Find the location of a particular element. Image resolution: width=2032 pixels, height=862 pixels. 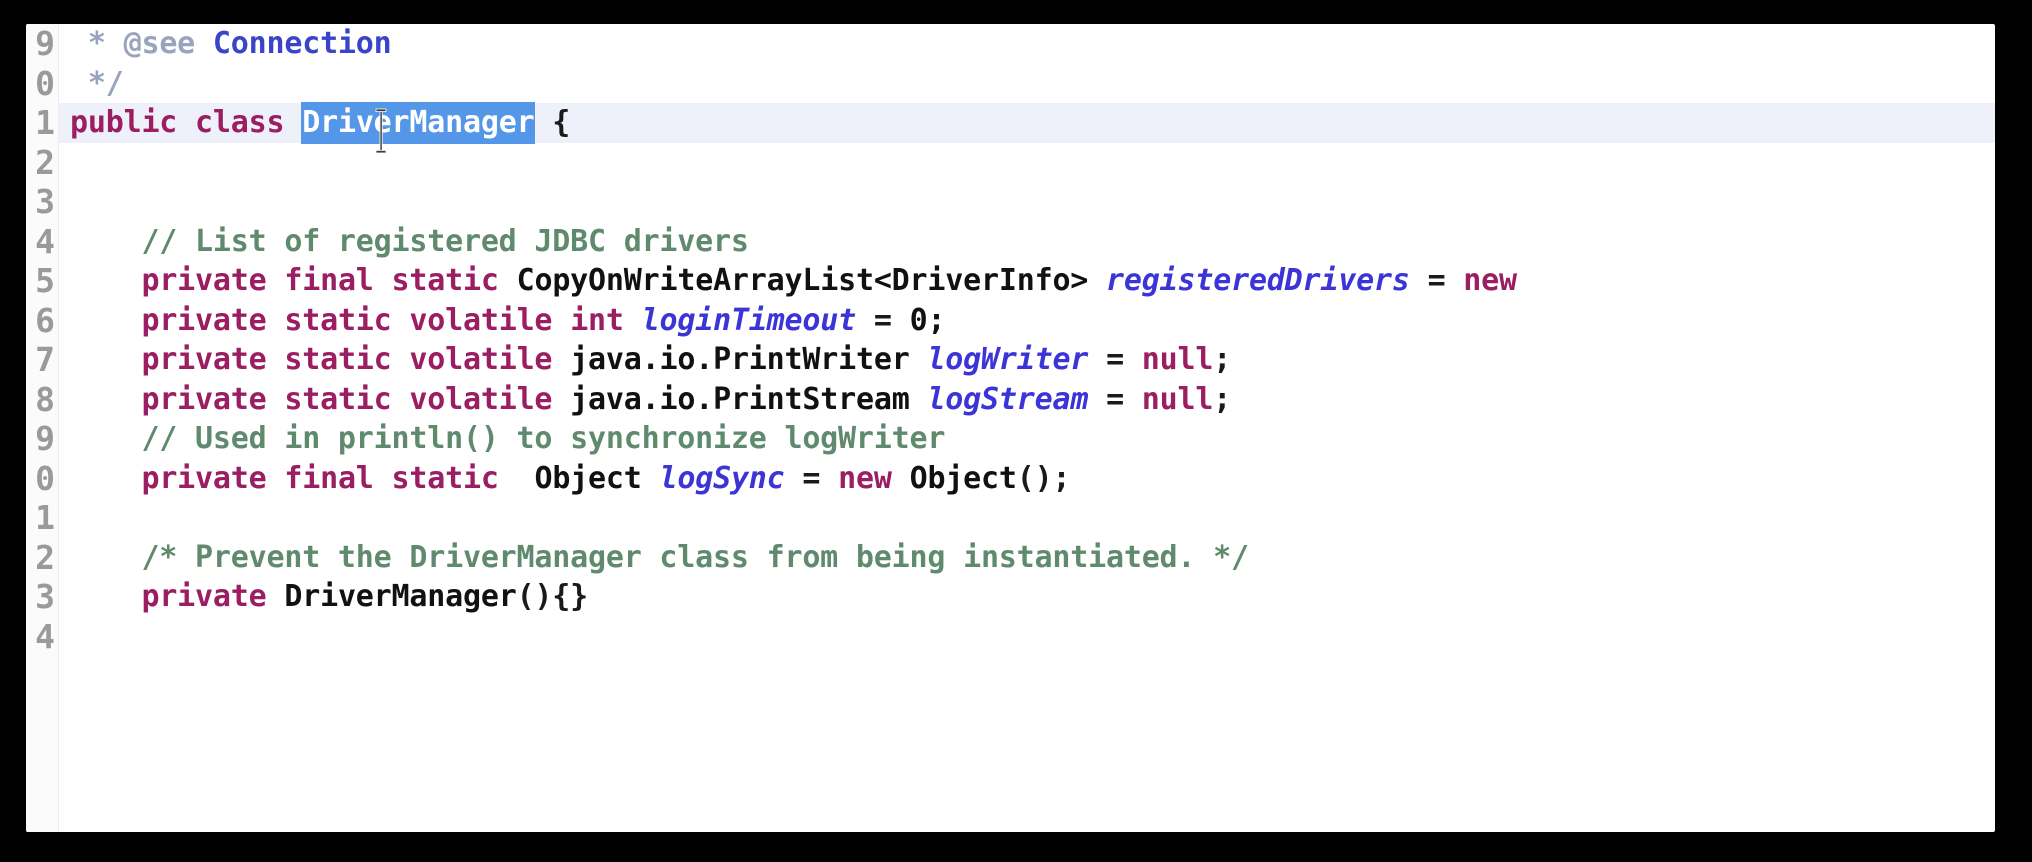

code-token-field: loginTimeout is located at coordinates (749, 320).